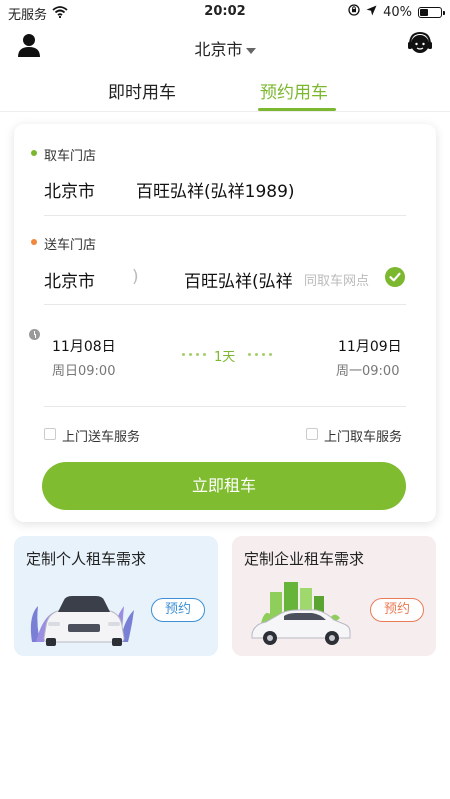 Image resolution: width=450 pixels, height=799 pixels. I want to click on delivery-service-checkbox, so click(50, 434).